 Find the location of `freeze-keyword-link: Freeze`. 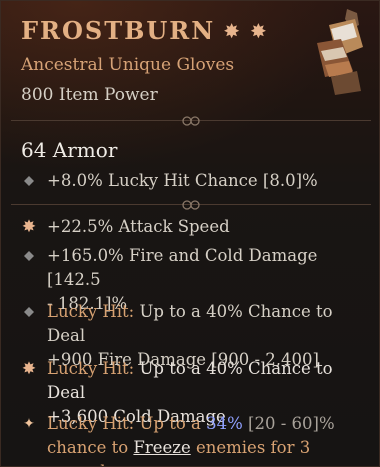

freeze-keyword-link: Freeze is located at coordinates (161, 447).